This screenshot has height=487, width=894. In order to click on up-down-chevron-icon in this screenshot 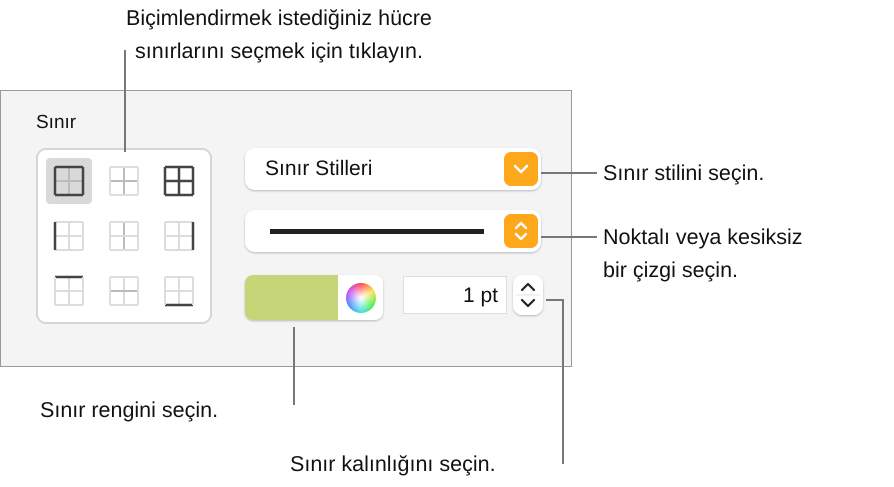, I will do `click(521, 231)`.